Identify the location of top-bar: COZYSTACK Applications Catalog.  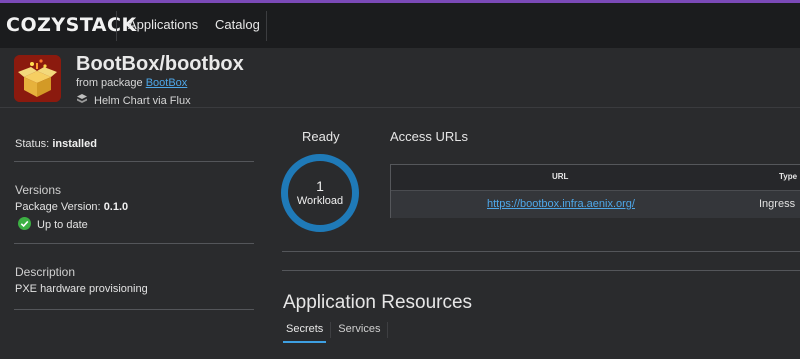
(400, 24).